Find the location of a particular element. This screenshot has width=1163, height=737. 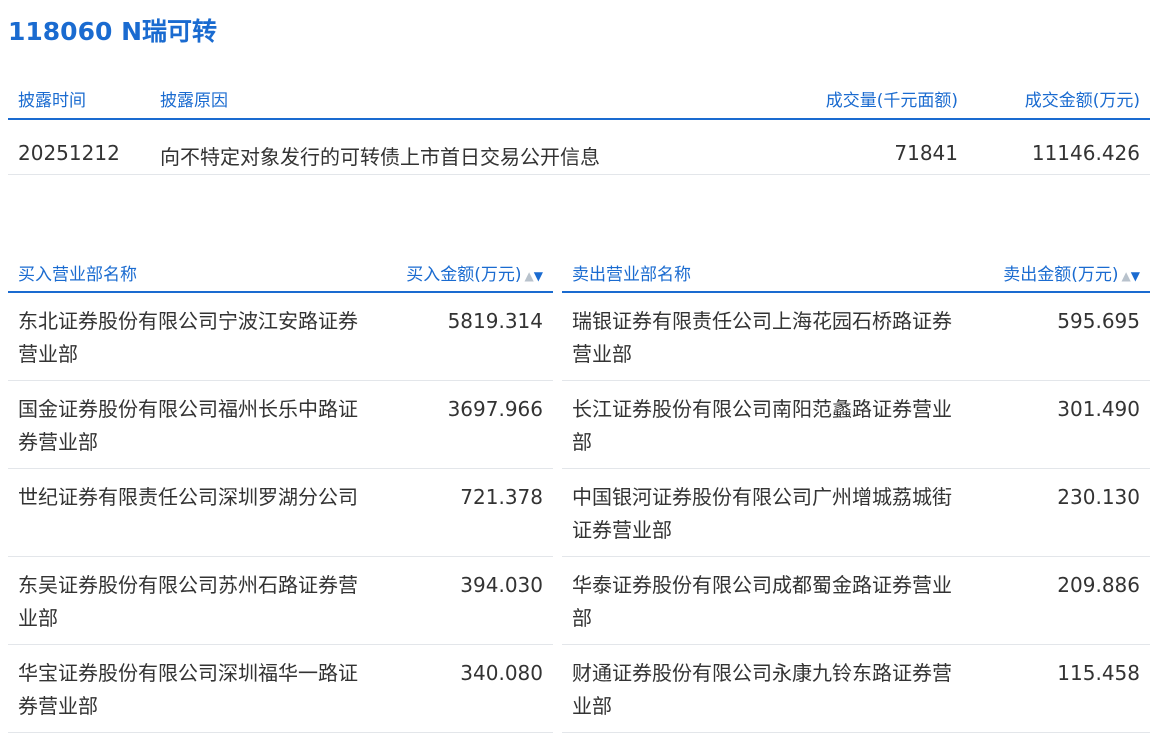

sell-amount: 230.130 is located at coordinates (1098, 497).